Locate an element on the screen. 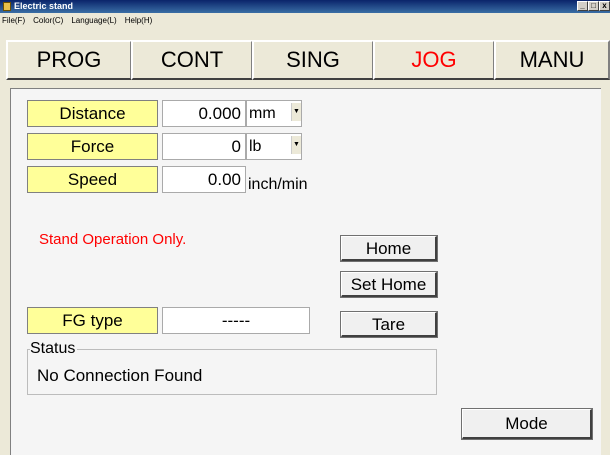 This screenshot has width=610, height=455. tab-prog: PROG is located at coordinates (69, 60).